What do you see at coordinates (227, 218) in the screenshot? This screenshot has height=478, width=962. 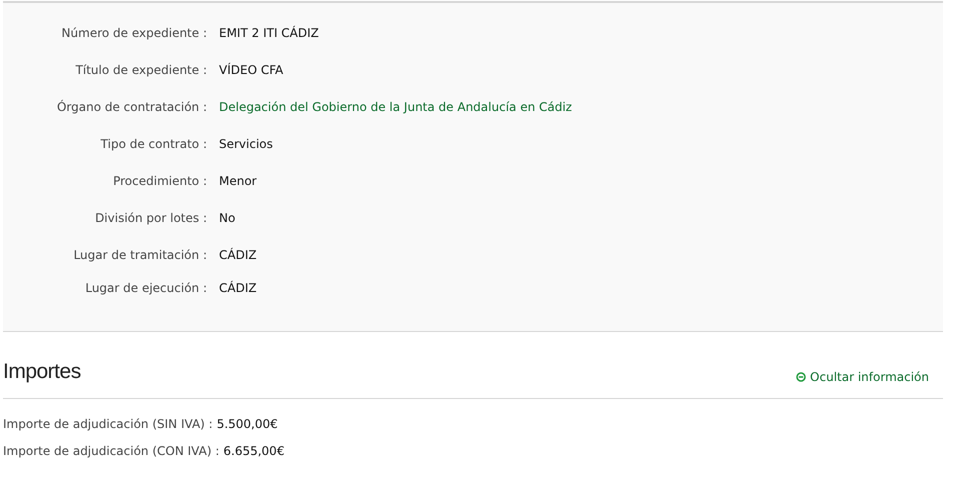 I see `field-value: No` at bounding box center [227, 218].